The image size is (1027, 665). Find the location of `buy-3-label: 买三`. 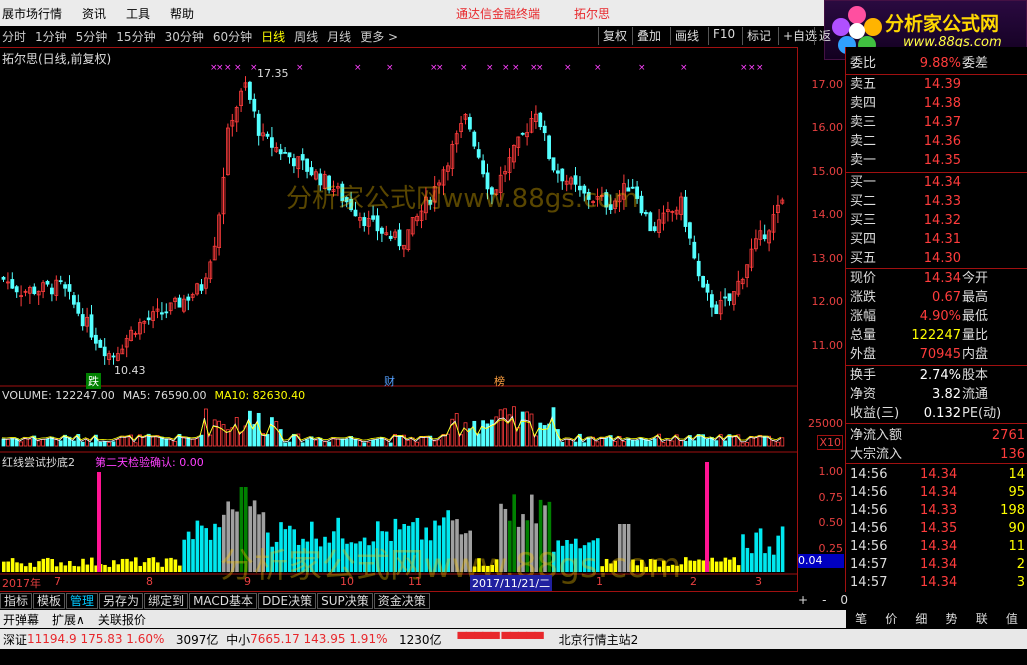

buy-3-label: 买三 is located at coordinates (863, 220).